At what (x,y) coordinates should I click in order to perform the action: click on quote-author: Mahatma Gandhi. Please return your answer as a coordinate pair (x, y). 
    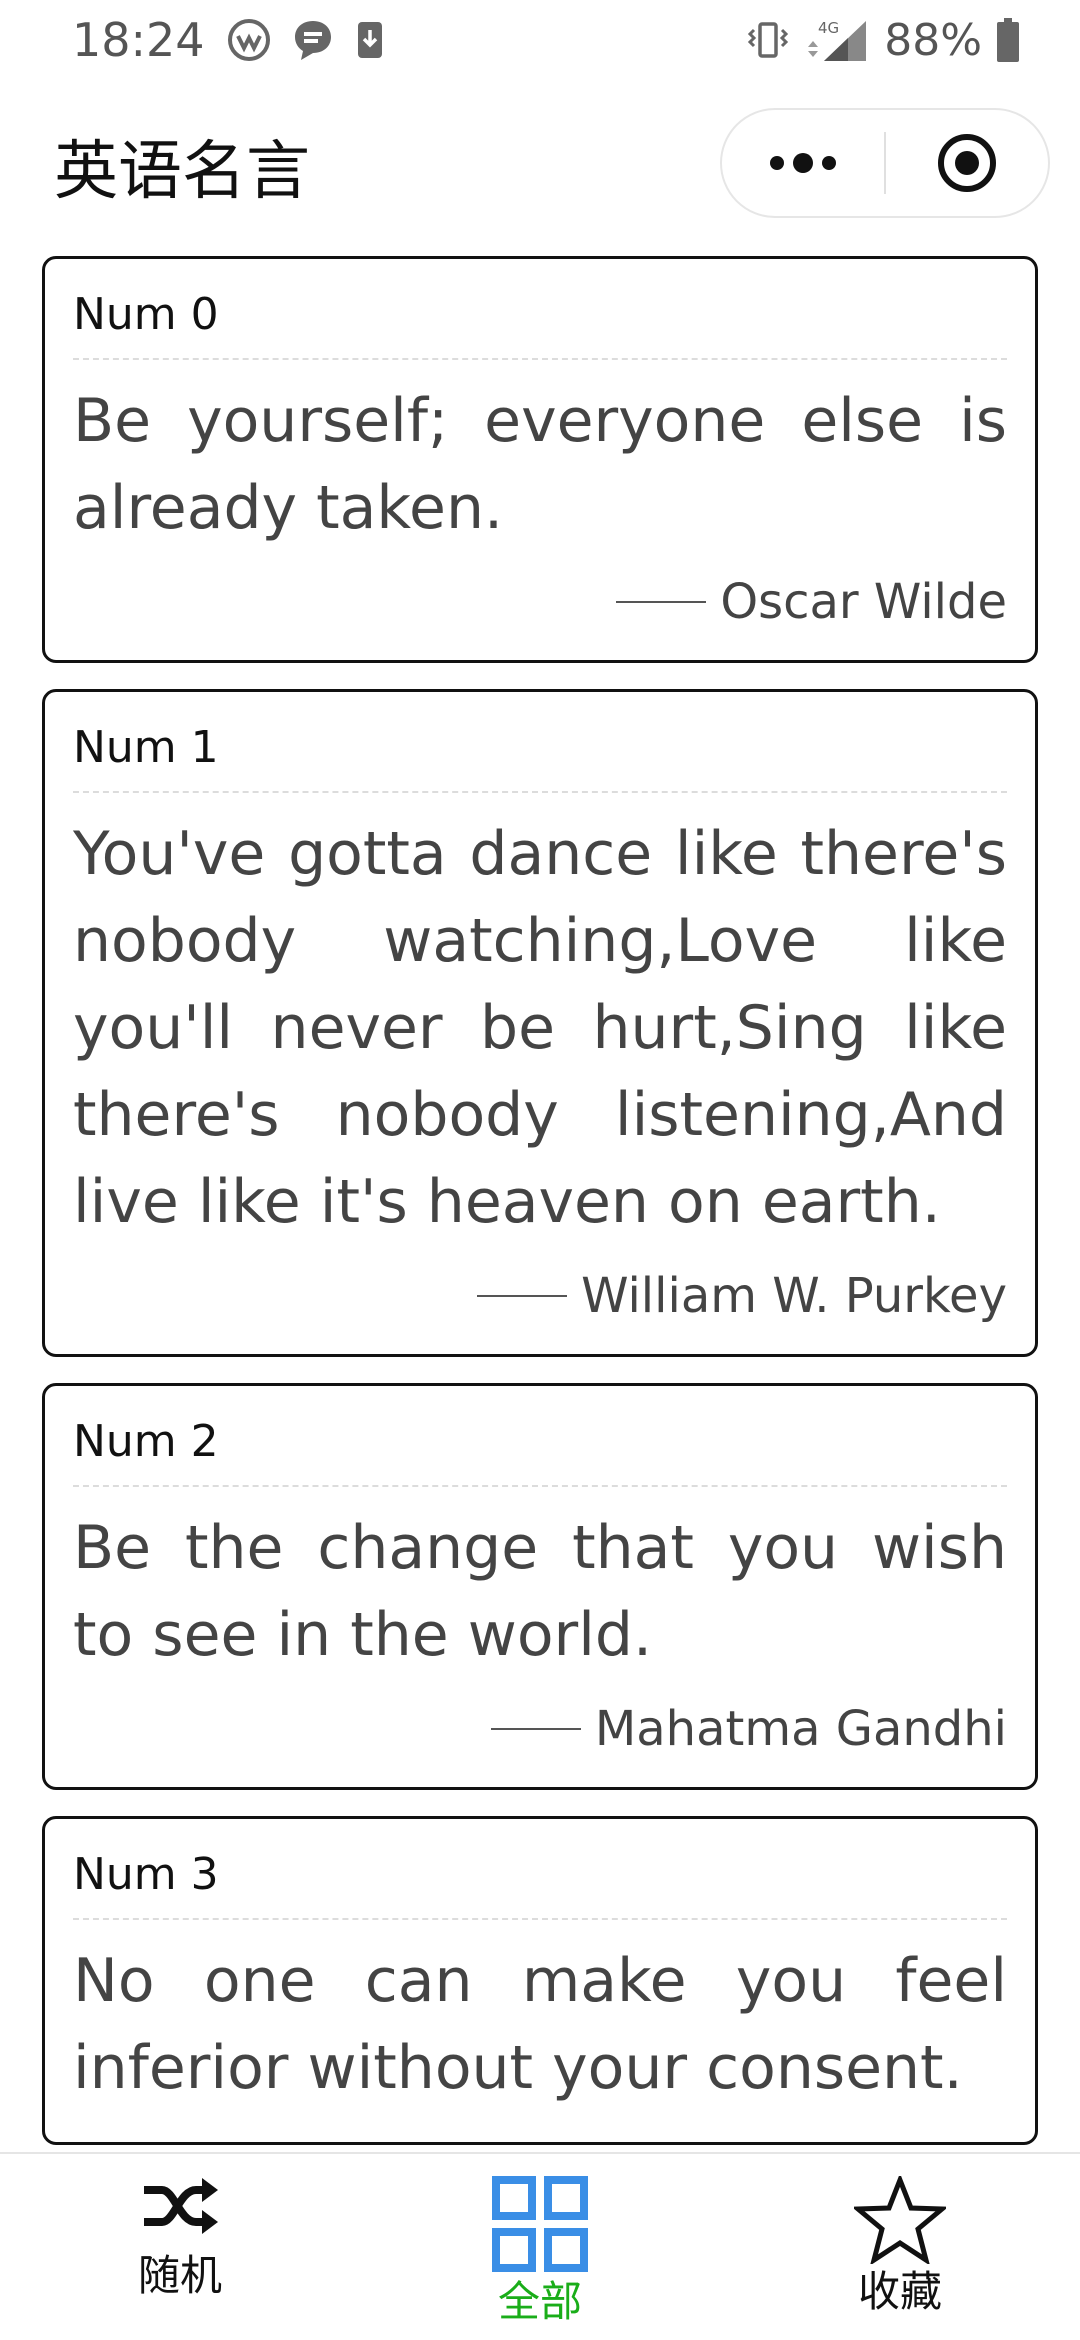
    Looking at the image, I should click on (800, 1729).